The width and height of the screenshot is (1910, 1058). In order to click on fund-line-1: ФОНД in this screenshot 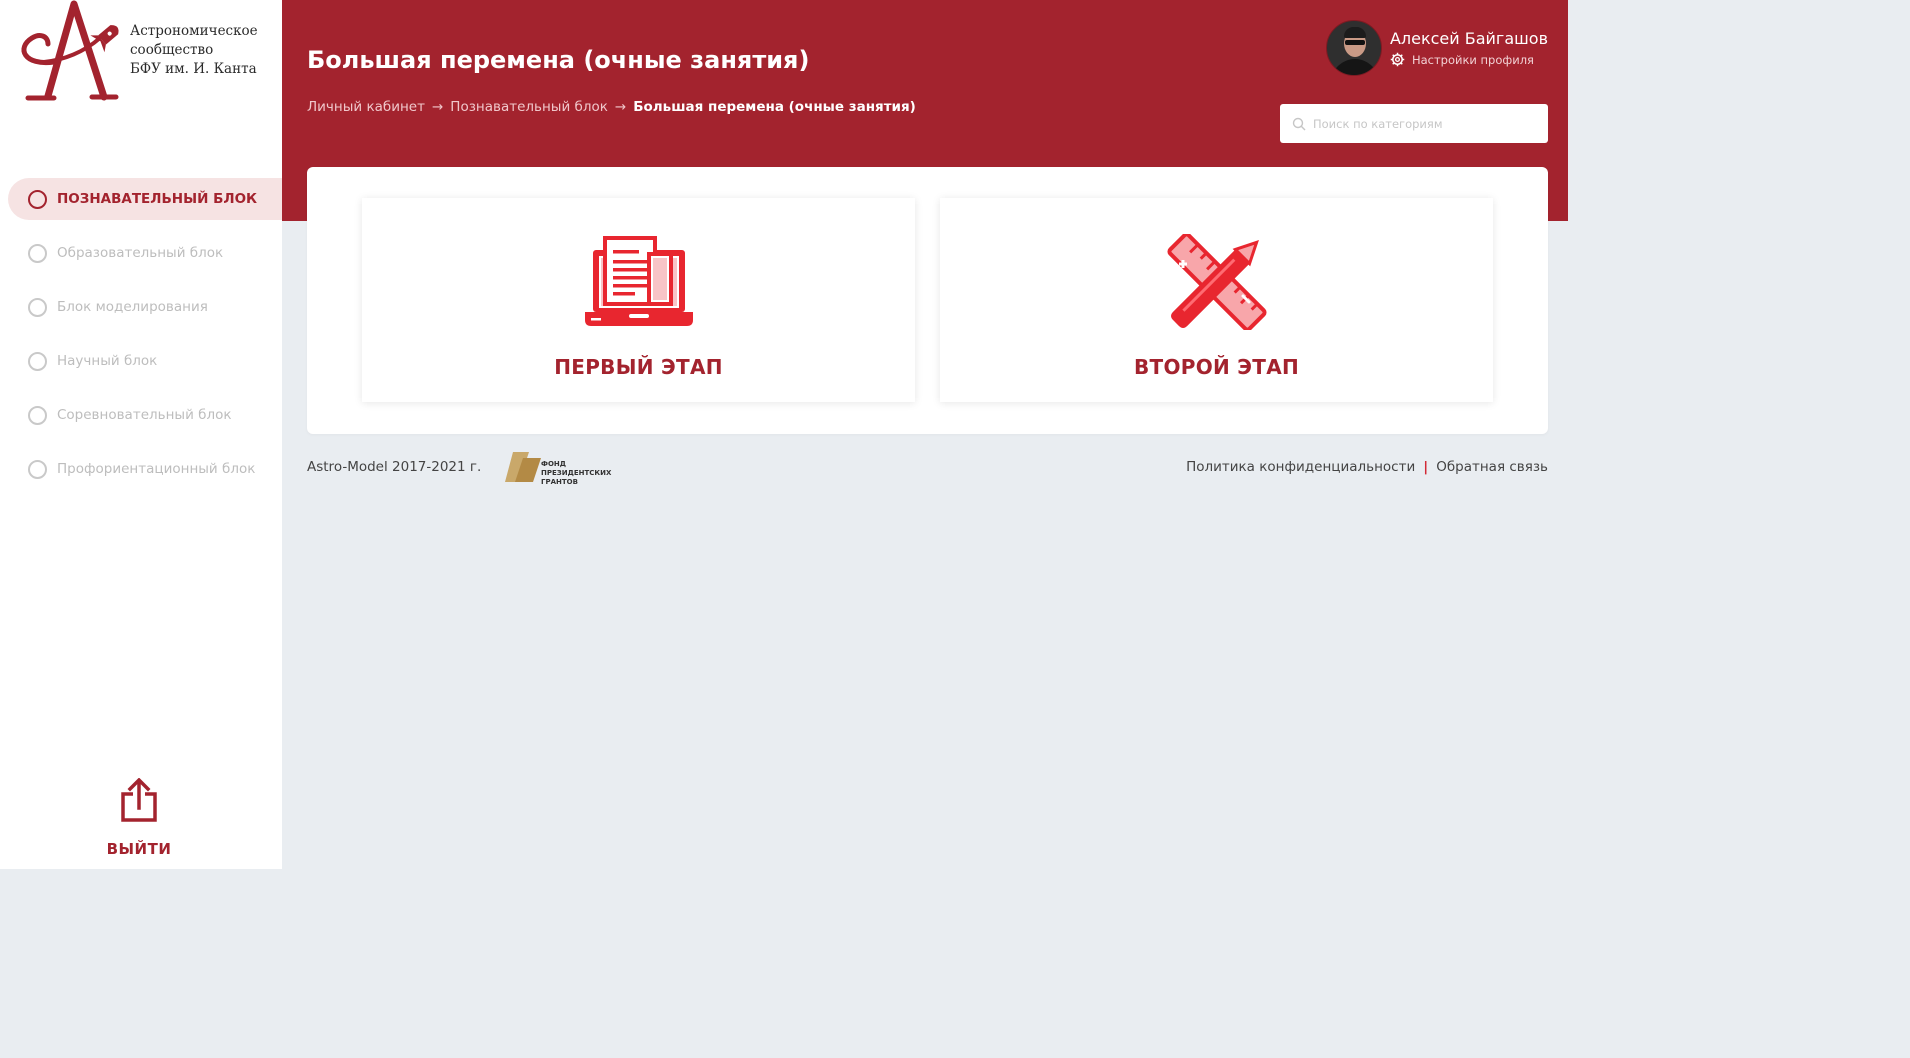, I will do `click(553, 464)`.